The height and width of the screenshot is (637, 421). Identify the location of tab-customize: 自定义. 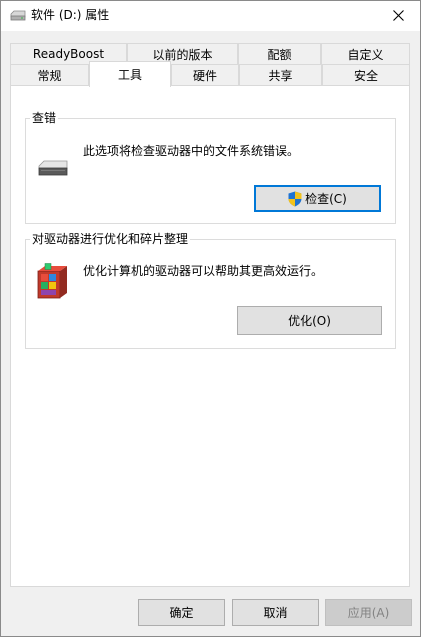
(365, 53).